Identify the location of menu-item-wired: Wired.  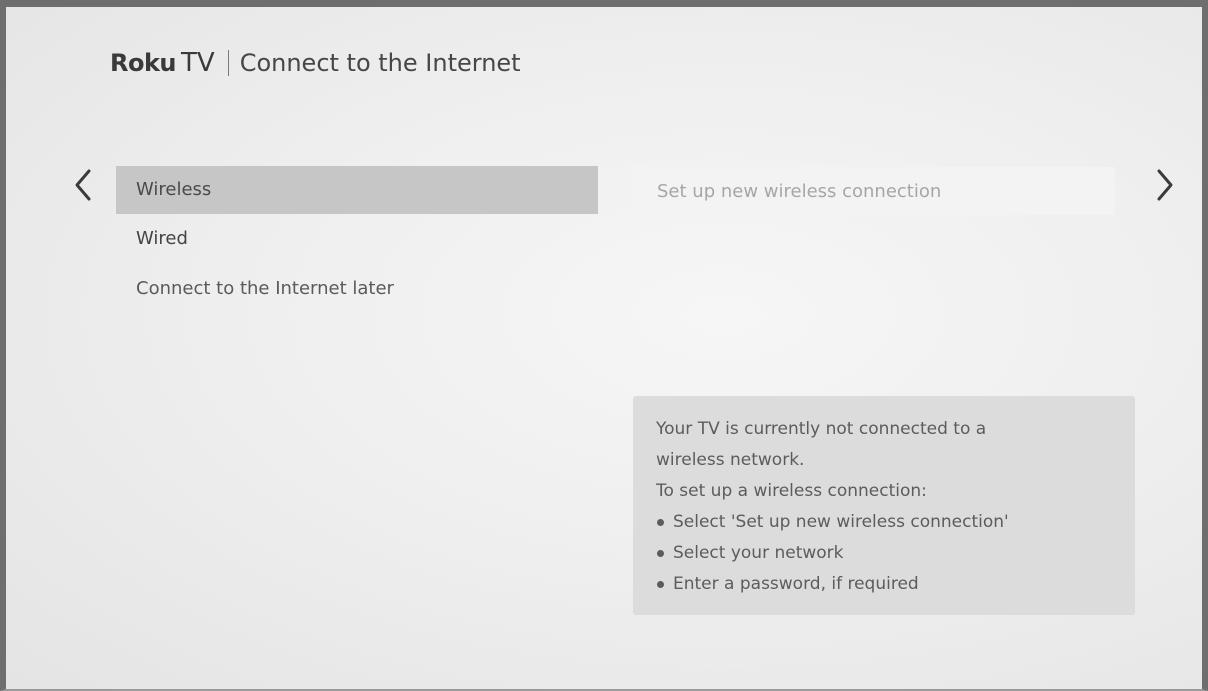
(357, 239).